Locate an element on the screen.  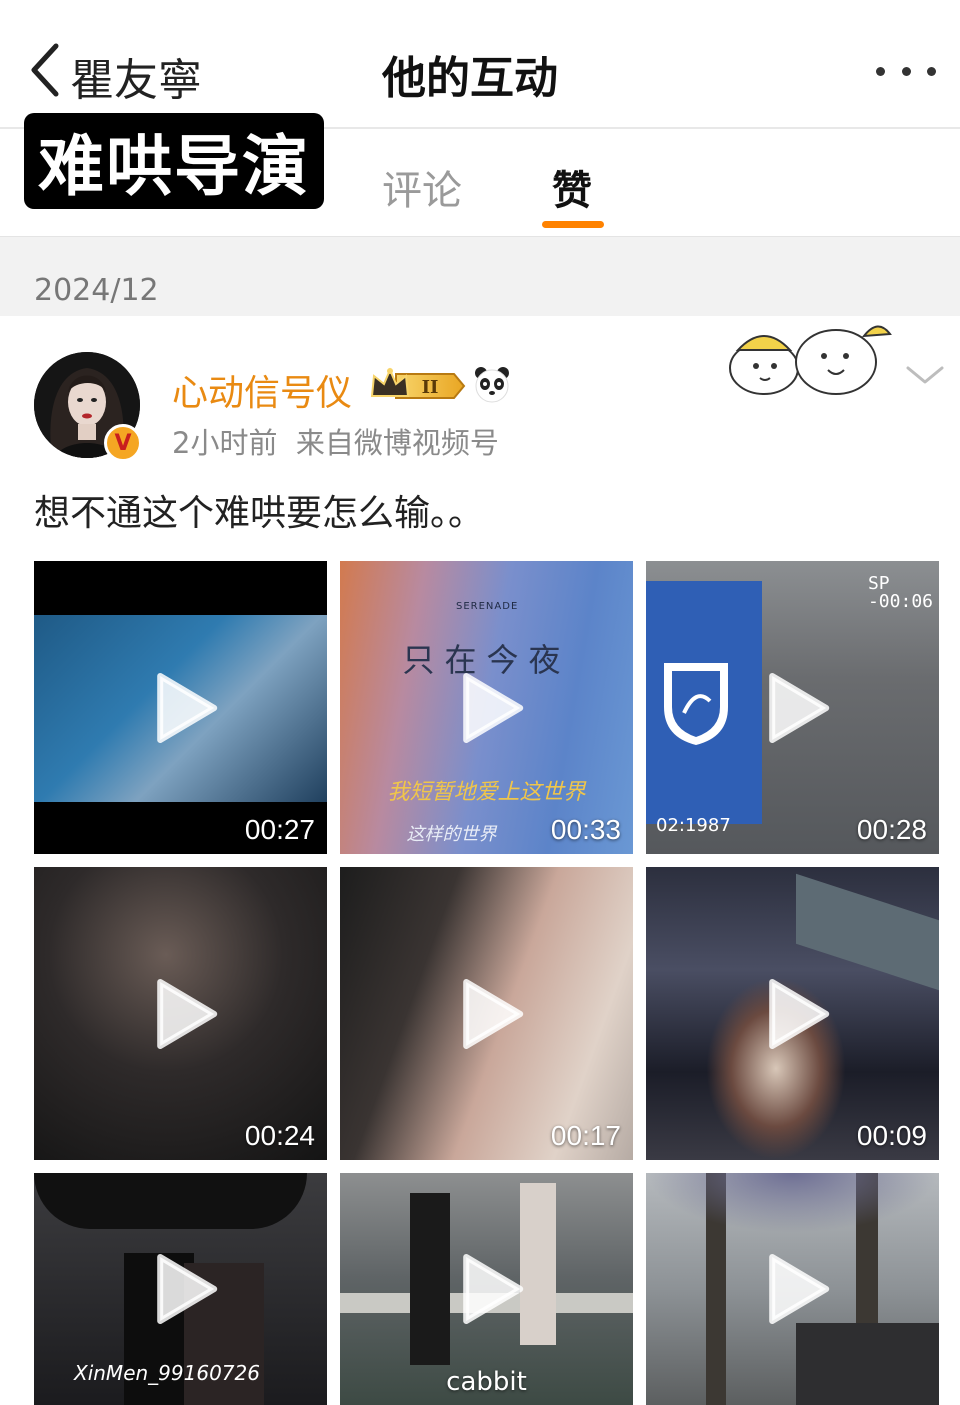
video-watermark-caption: cabbit is located at coordinates (486, 1382).